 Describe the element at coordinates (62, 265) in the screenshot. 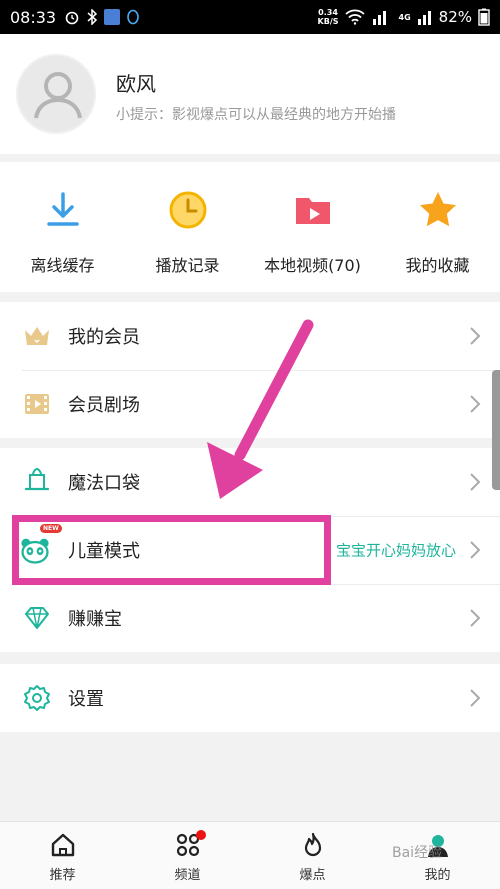

I see `offline-cache-label: 离线缓存` at that location.